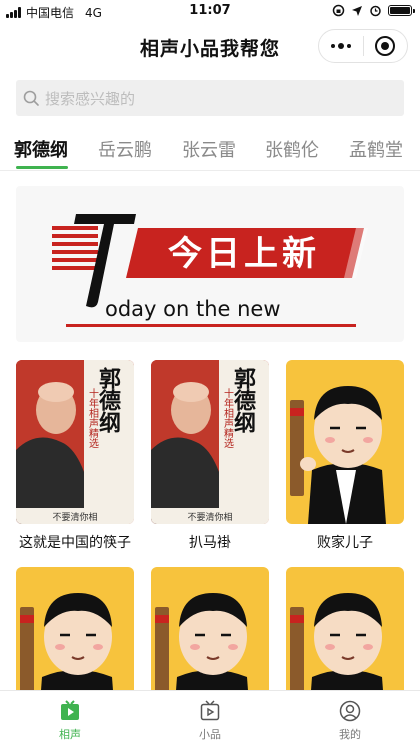 The width and height of the screenshot is (420, 747). I want to click on more-button, so click(341, 46).